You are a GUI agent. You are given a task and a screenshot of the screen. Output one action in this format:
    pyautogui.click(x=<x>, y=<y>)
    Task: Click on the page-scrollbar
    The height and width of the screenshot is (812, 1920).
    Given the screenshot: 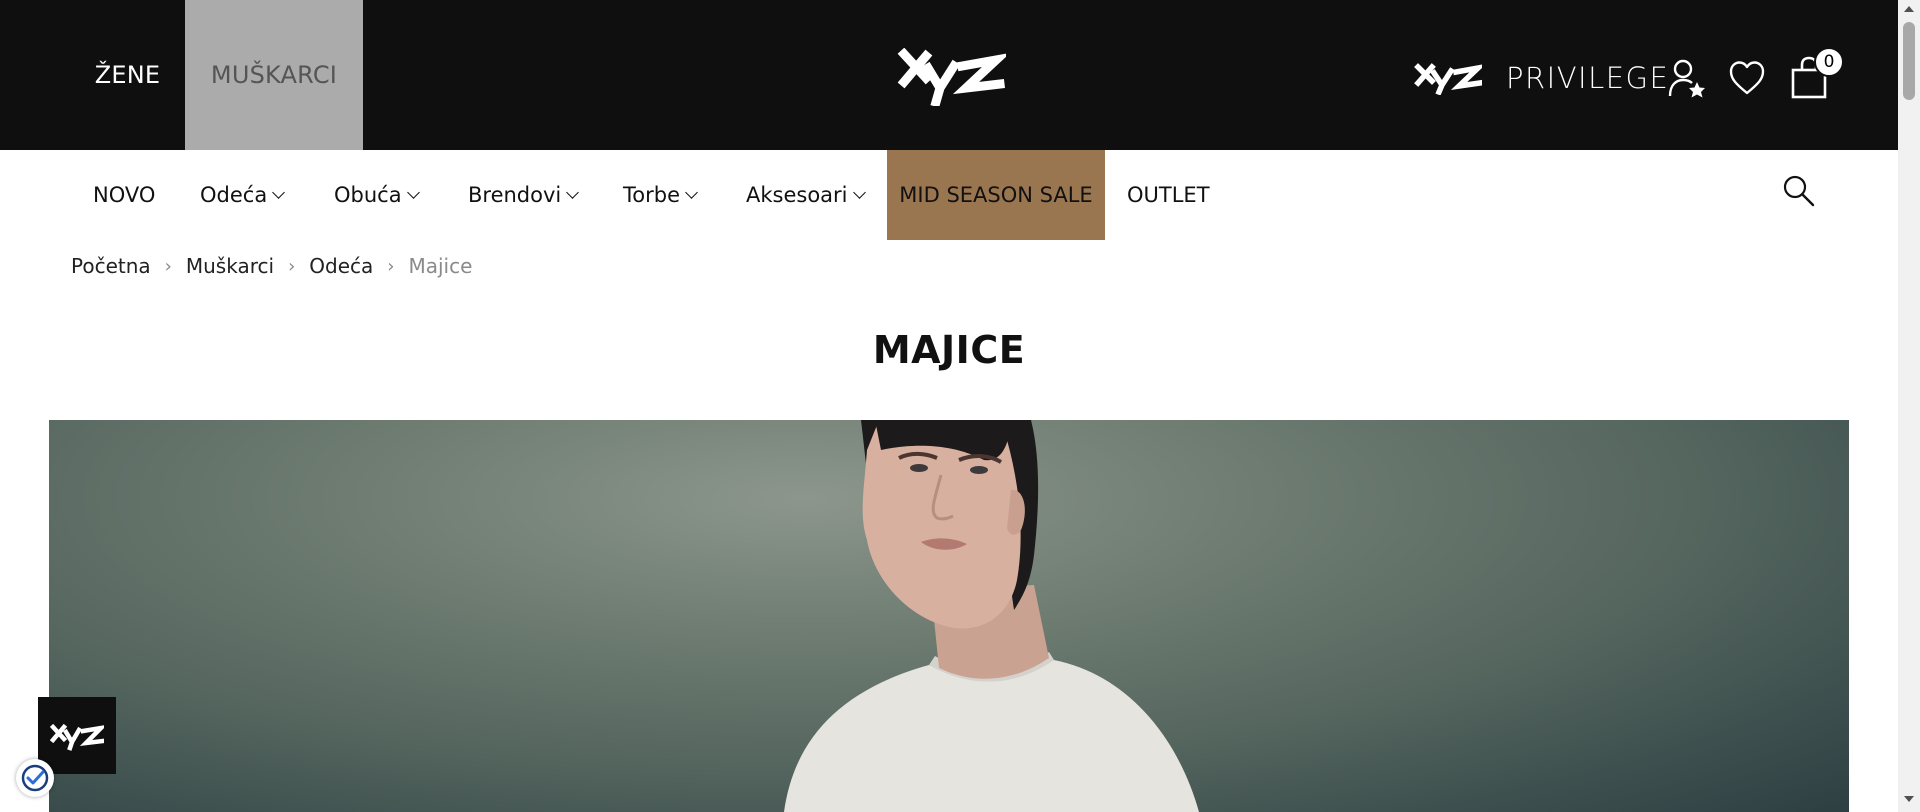 What is the action you would take?
    pyautogui.click(x=1909, y=406)
    